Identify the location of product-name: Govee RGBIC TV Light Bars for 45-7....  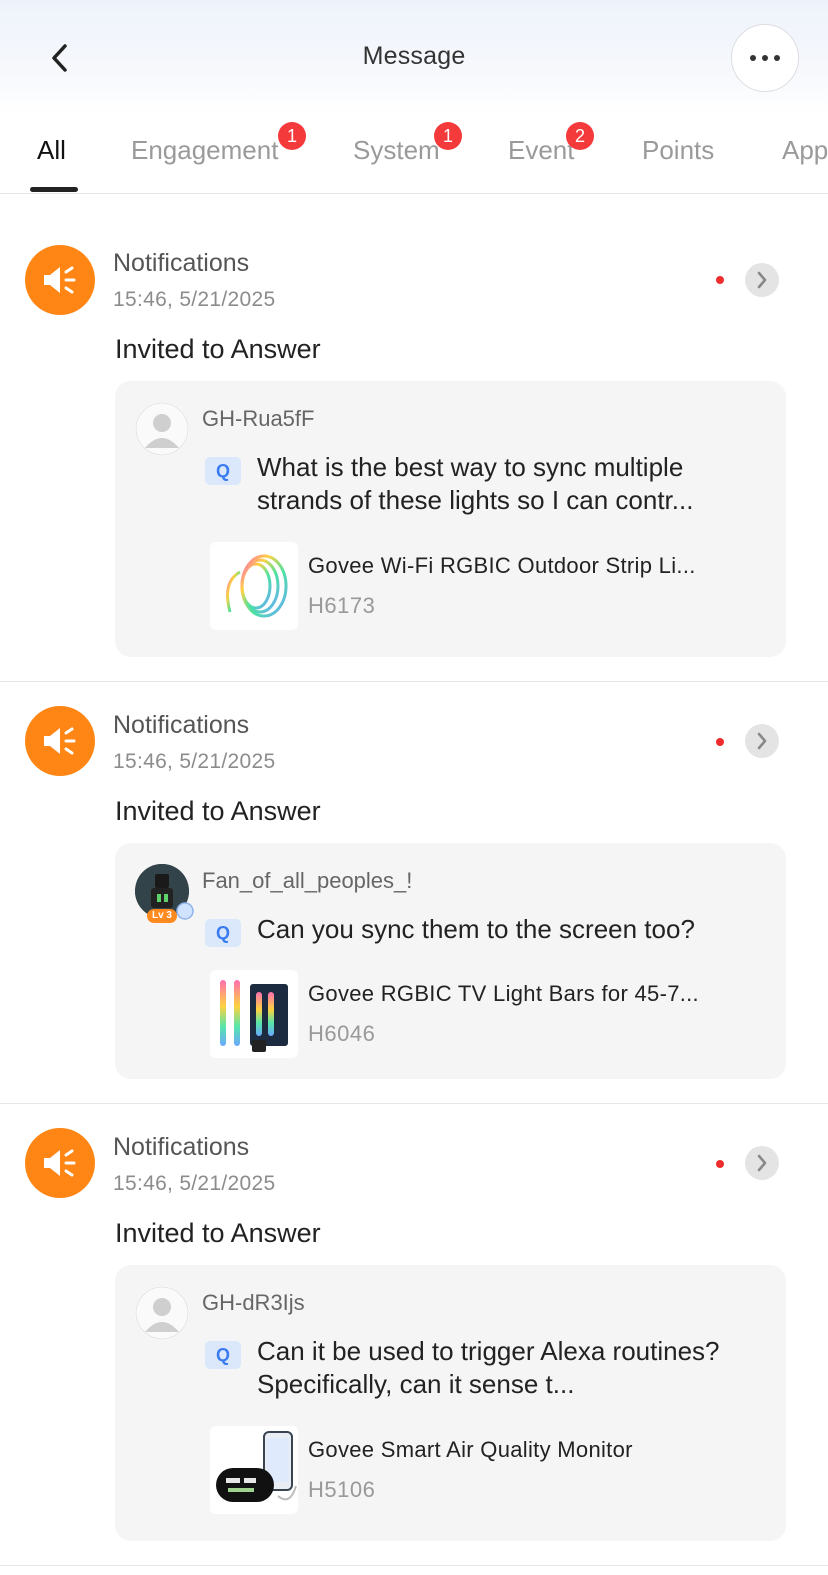
(503, 993).